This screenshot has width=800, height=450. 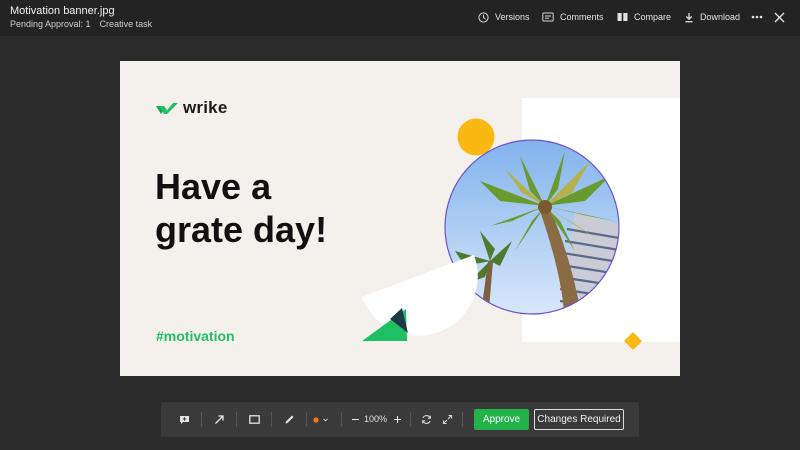 What do you see at coordinates (50, 24) in the screenshot?
I see `pending-approval-label: Pending Approval: 1` at bounding box center [50, 24].